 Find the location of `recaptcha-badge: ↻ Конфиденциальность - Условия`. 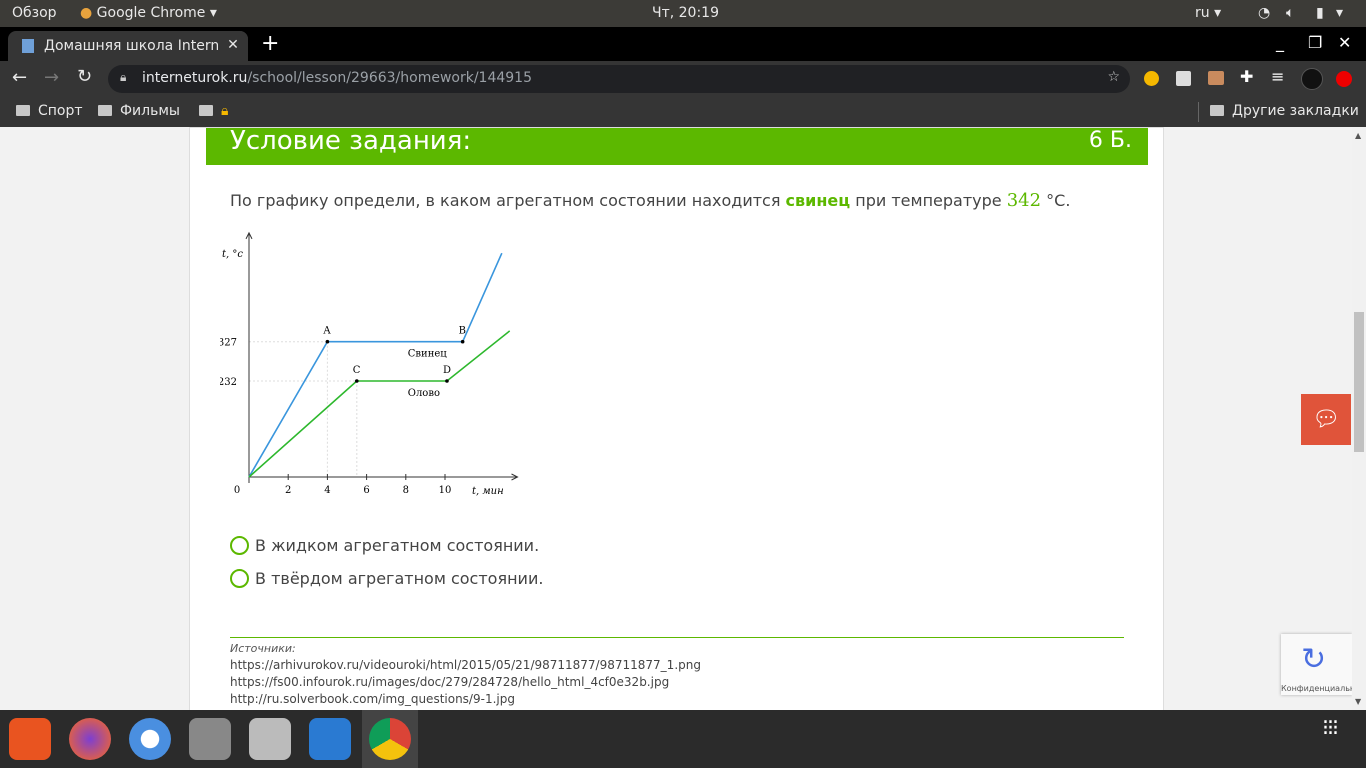

recaptcha-badge: ↻ Конфиденциальность - Условия is located at coordinates (1316, 664).